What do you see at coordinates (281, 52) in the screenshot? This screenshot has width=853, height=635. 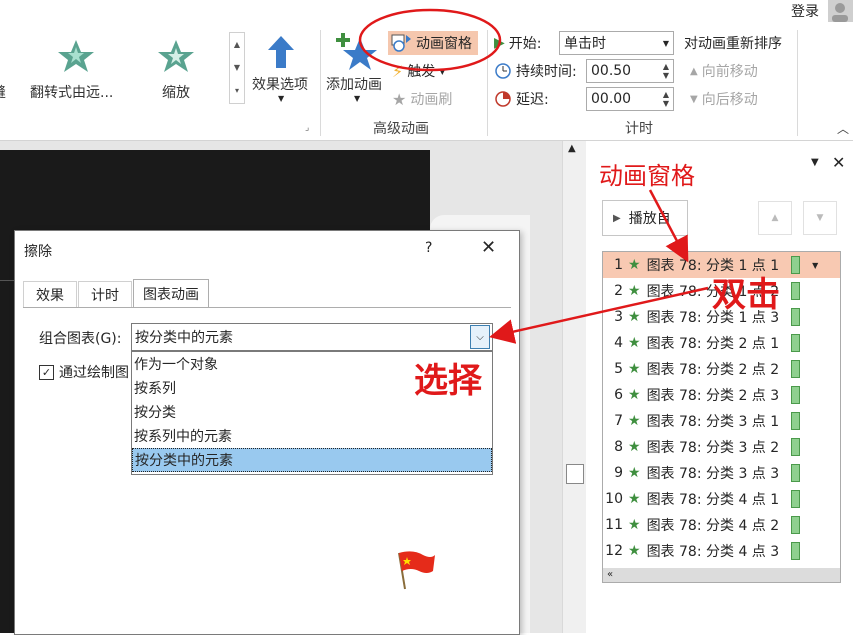 I see `up-arrow-icon` at bounding box center [281, 52].